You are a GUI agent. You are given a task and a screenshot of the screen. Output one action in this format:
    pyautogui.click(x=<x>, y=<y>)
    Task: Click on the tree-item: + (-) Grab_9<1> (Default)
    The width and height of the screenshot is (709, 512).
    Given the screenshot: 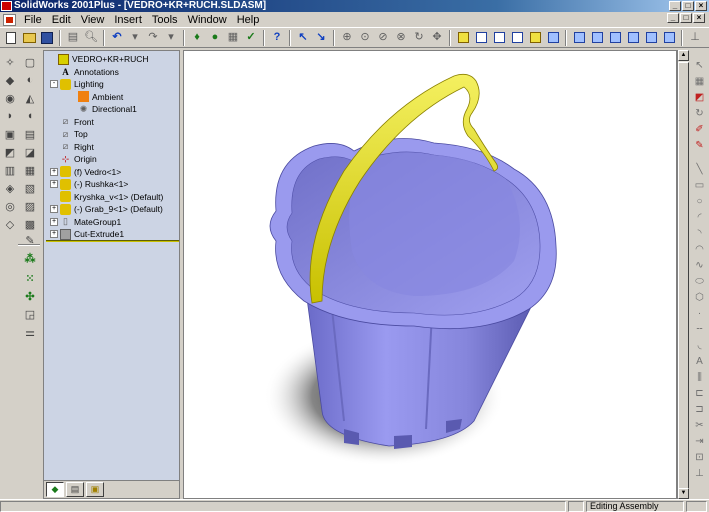 What is the action you would take?
    pyautogui.click(x=106, y=209)
    